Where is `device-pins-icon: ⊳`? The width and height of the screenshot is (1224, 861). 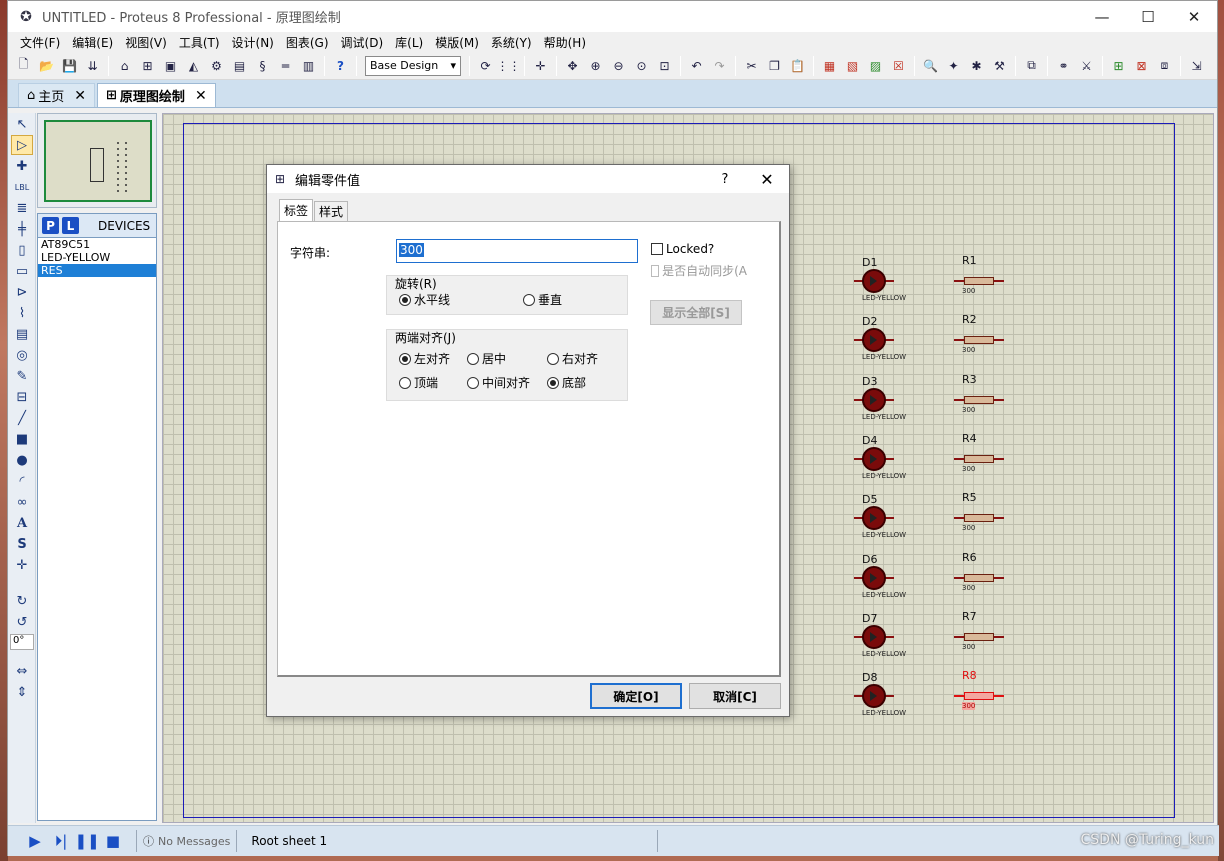
device-pins-icon: ⊳ is located at coordinates (22, 292).